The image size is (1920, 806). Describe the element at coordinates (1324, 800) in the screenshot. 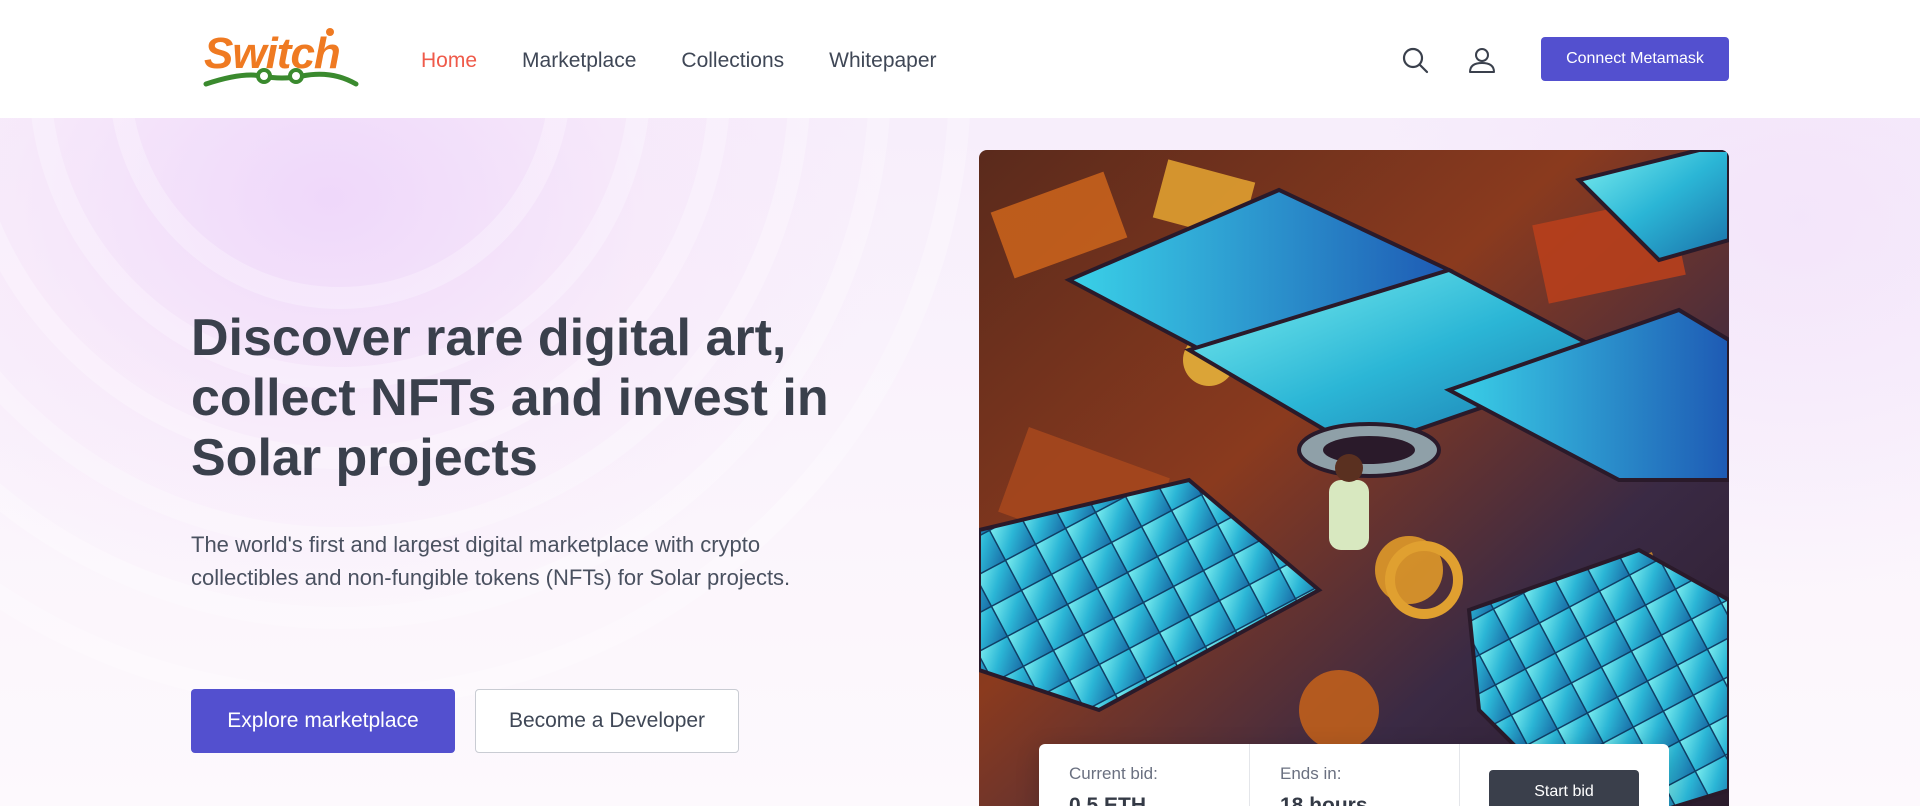

I see `ends-in-value: 18 hours` at that location.